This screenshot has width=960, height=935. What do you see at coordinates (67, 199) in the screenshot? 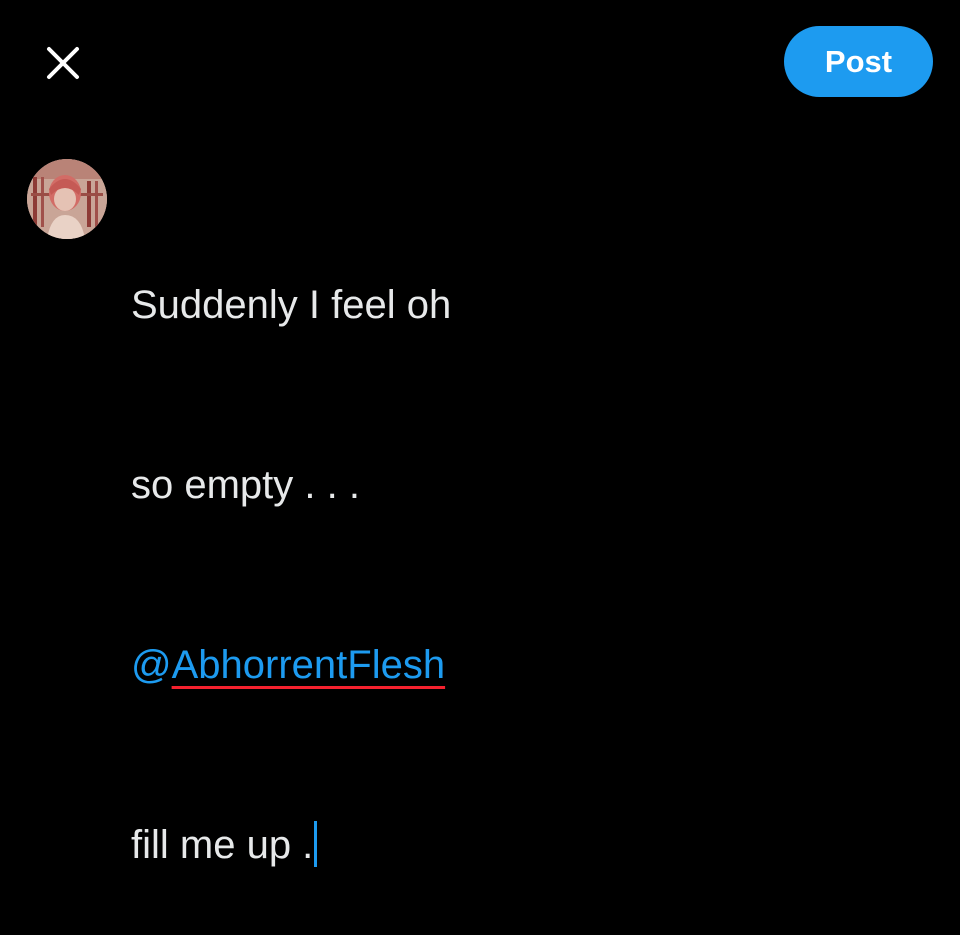
I see `avatar` at bounding box center [67, 199].